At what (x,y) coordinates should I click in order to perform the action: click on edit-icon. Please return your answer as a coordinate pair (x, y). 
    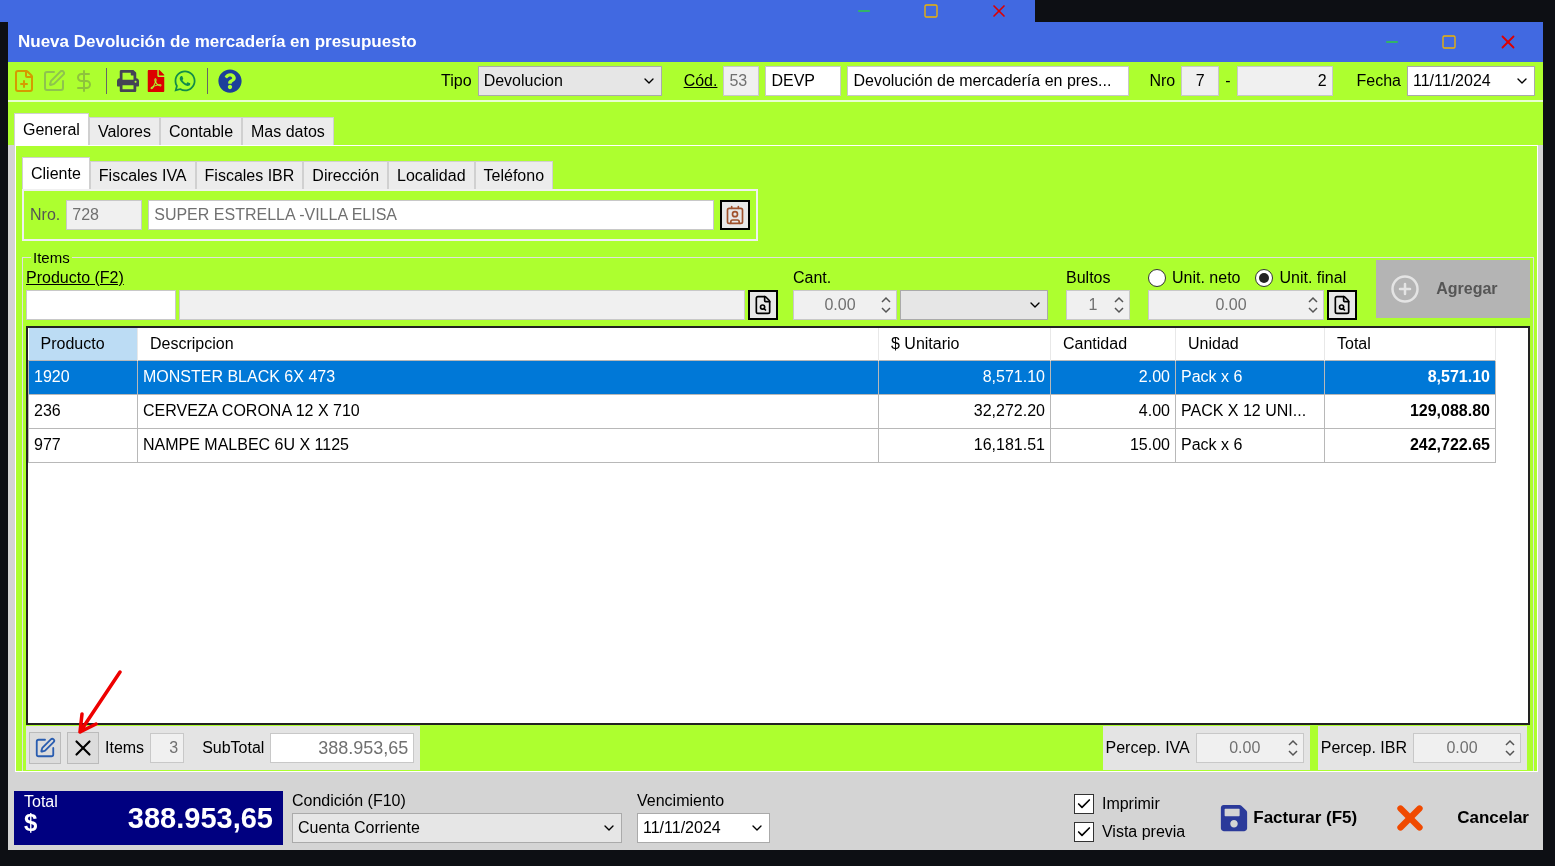
    Looking at the image, I should click on (45, 748).